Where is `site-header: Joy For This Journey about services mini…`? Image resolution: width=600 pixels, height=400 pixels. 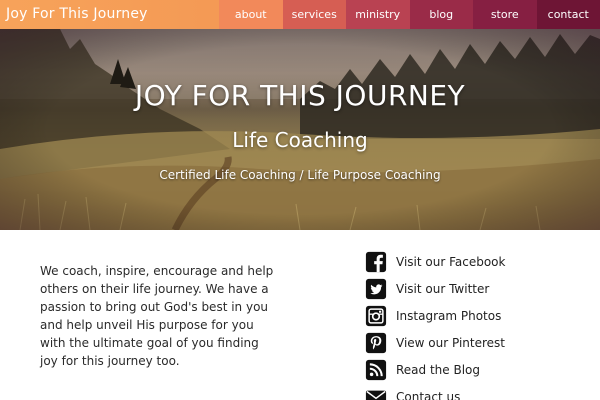 site-header: Joy For This Journey about services mini… is located at coordinates (300, 14).